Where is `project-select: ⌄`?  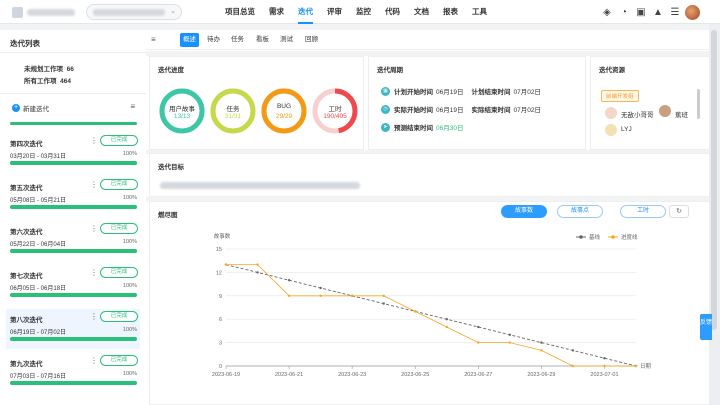 project-select: ⌄ is located at coordinates (134, 12).